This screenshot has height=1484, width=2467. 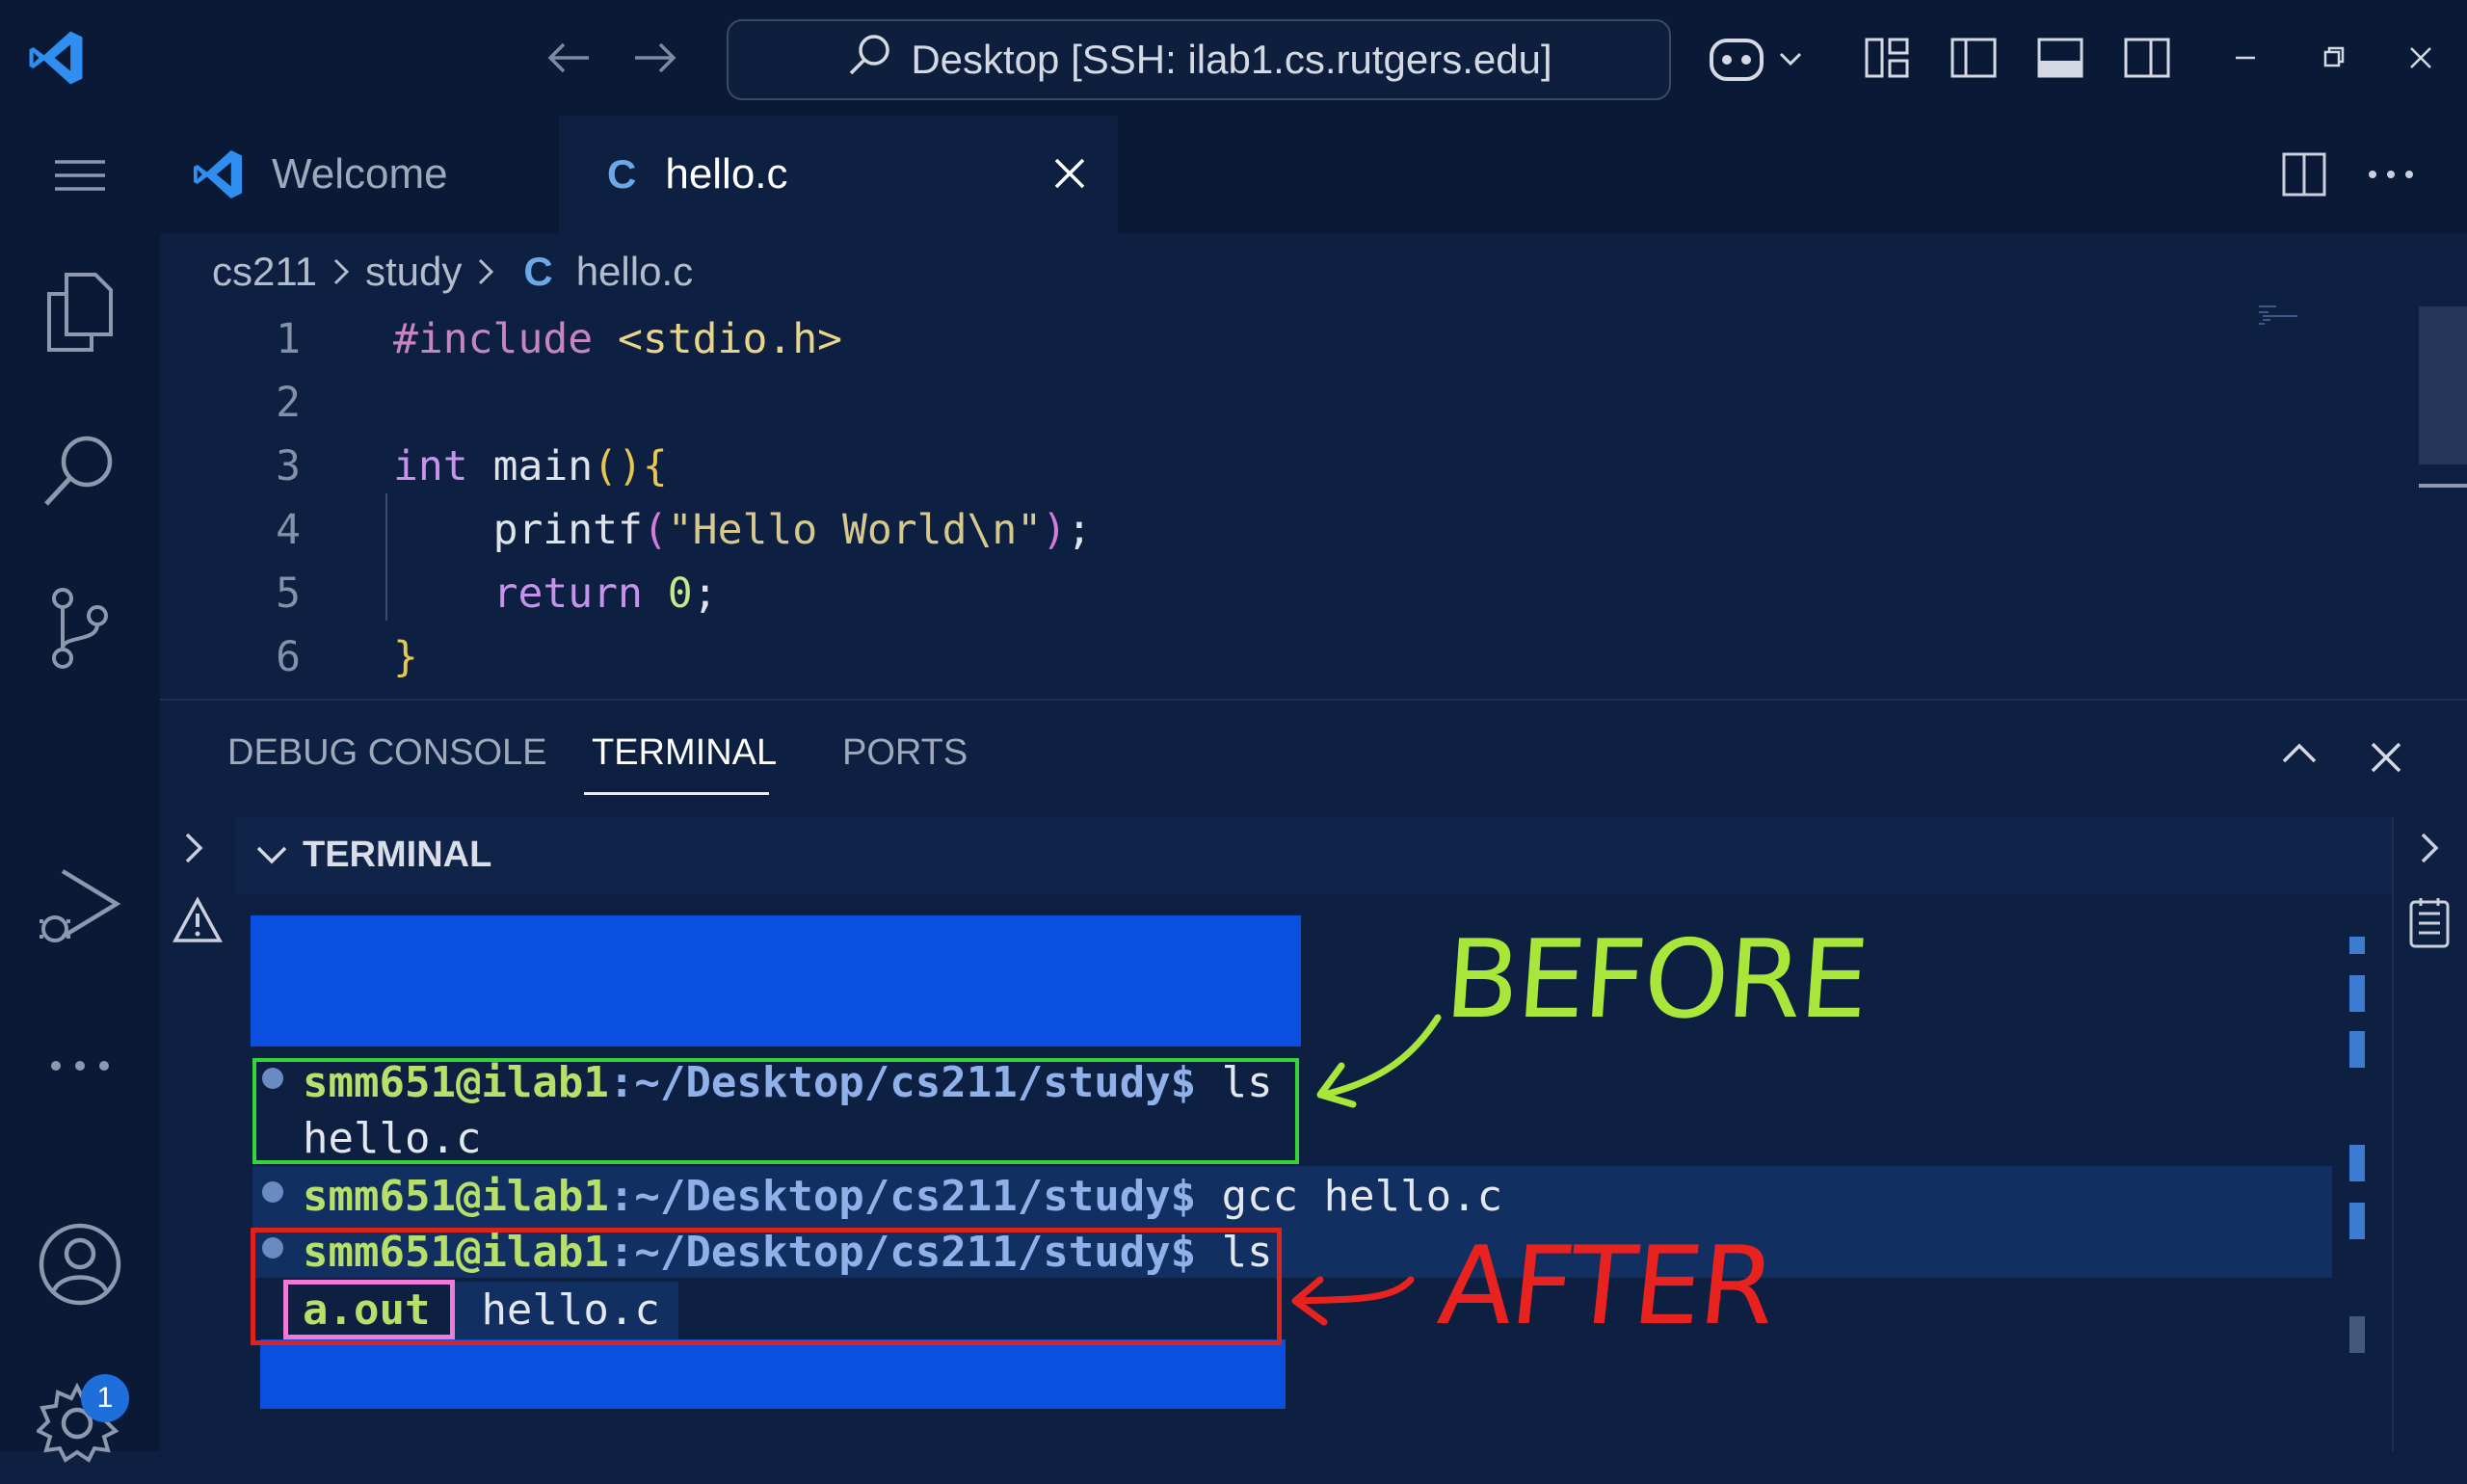 What do you see at coordinates (1887, 58) in the screenshot?
I see `customize-layout-icon` at bounding box center [1887, 58].